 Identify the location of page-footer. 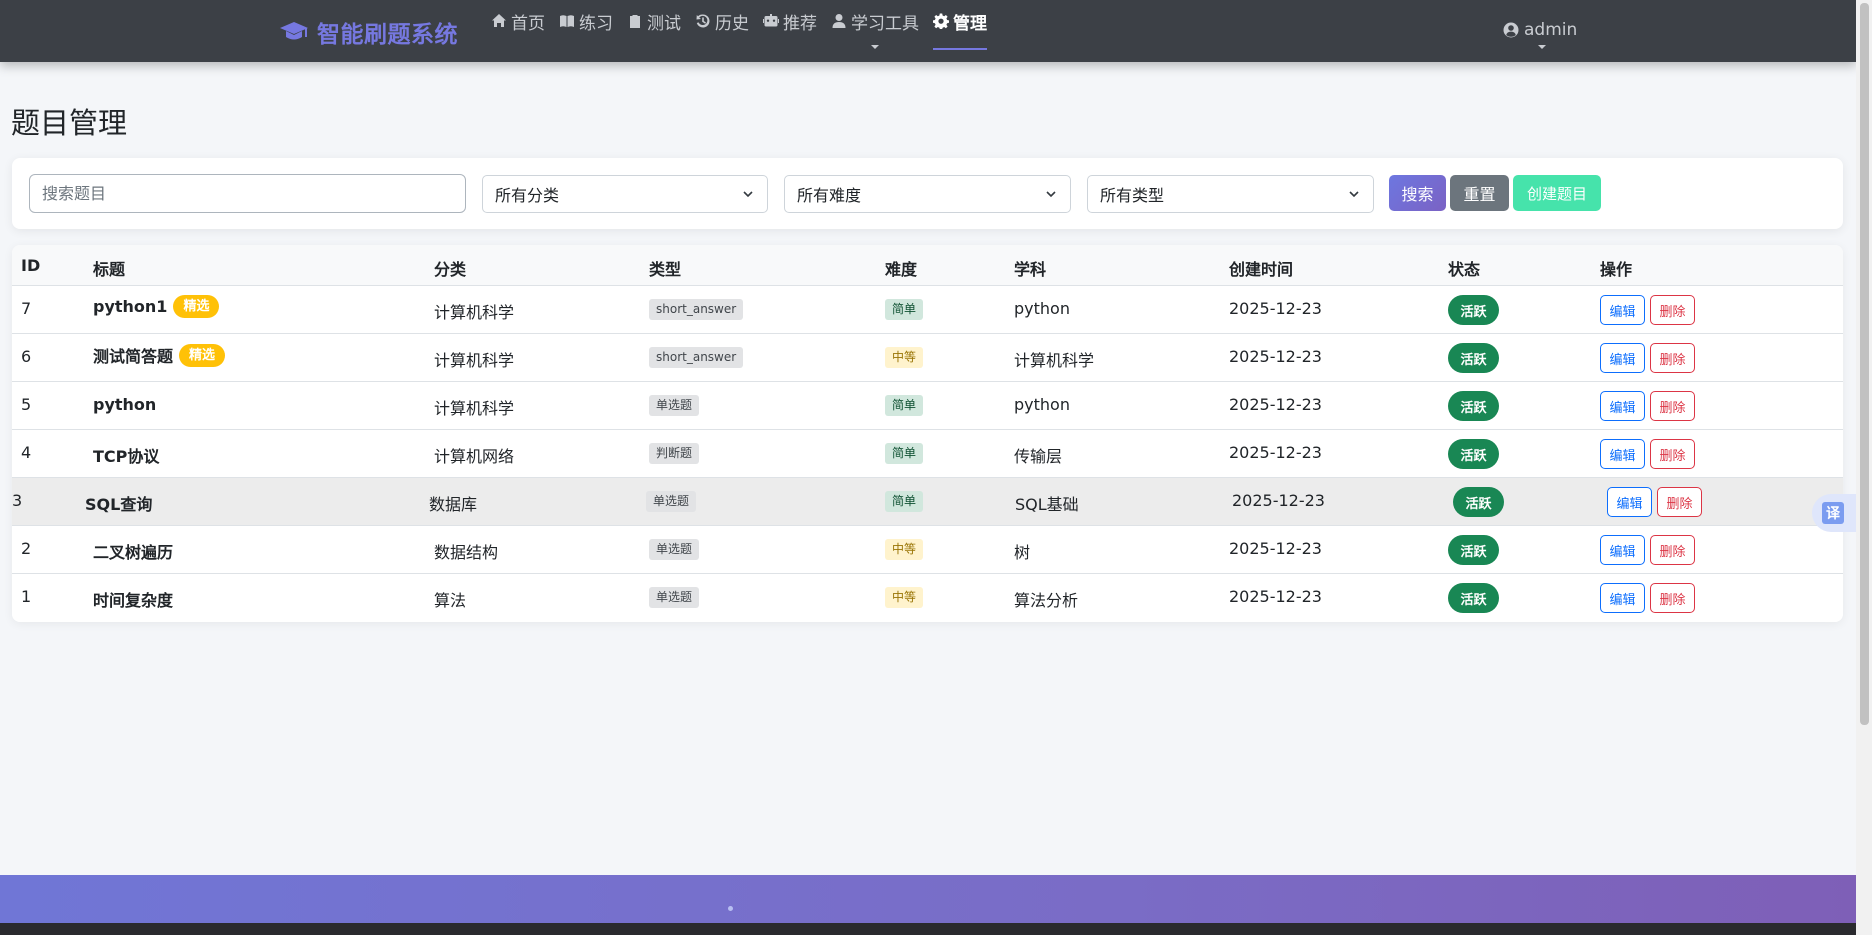
(928, 899).